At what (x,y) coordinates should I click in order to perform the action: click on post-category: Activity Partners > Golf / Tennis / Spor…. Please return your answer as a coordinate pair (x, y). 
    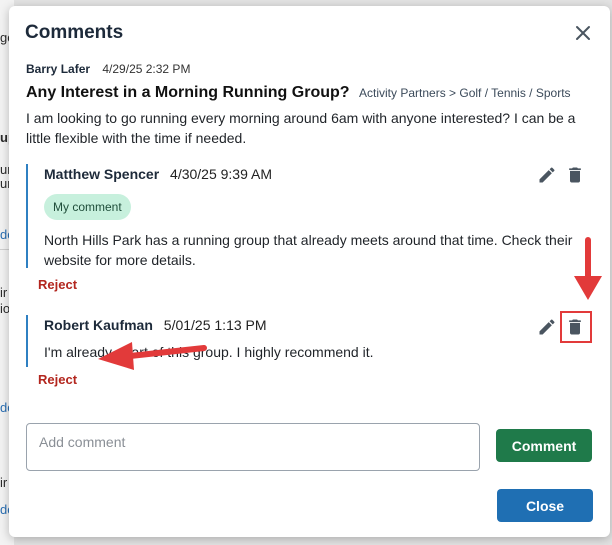
    Looking at the image, I should click on (465, 93).